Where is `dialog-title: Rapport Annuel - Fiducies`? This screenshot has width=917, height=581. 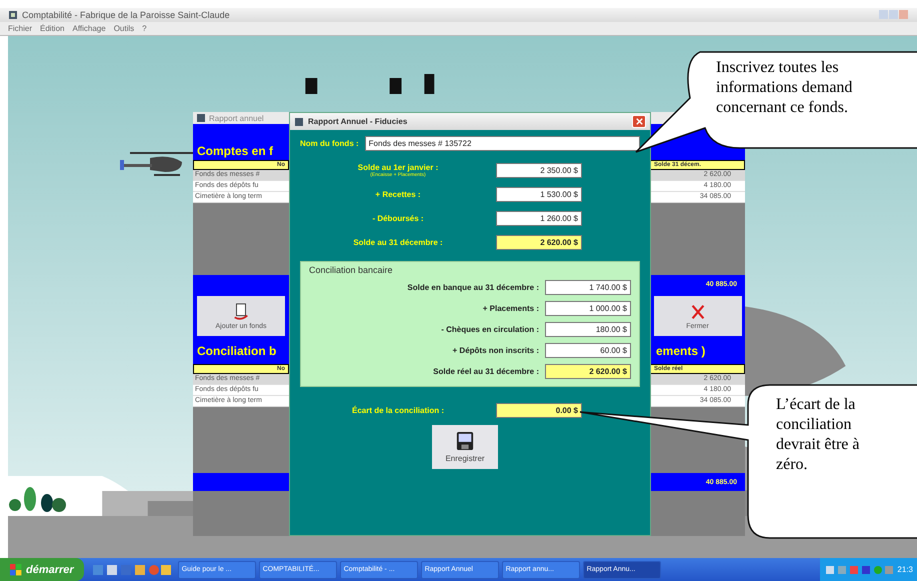
dialog-title: Rapport Annuel - Fiducies is located at coordinates (358, 121).